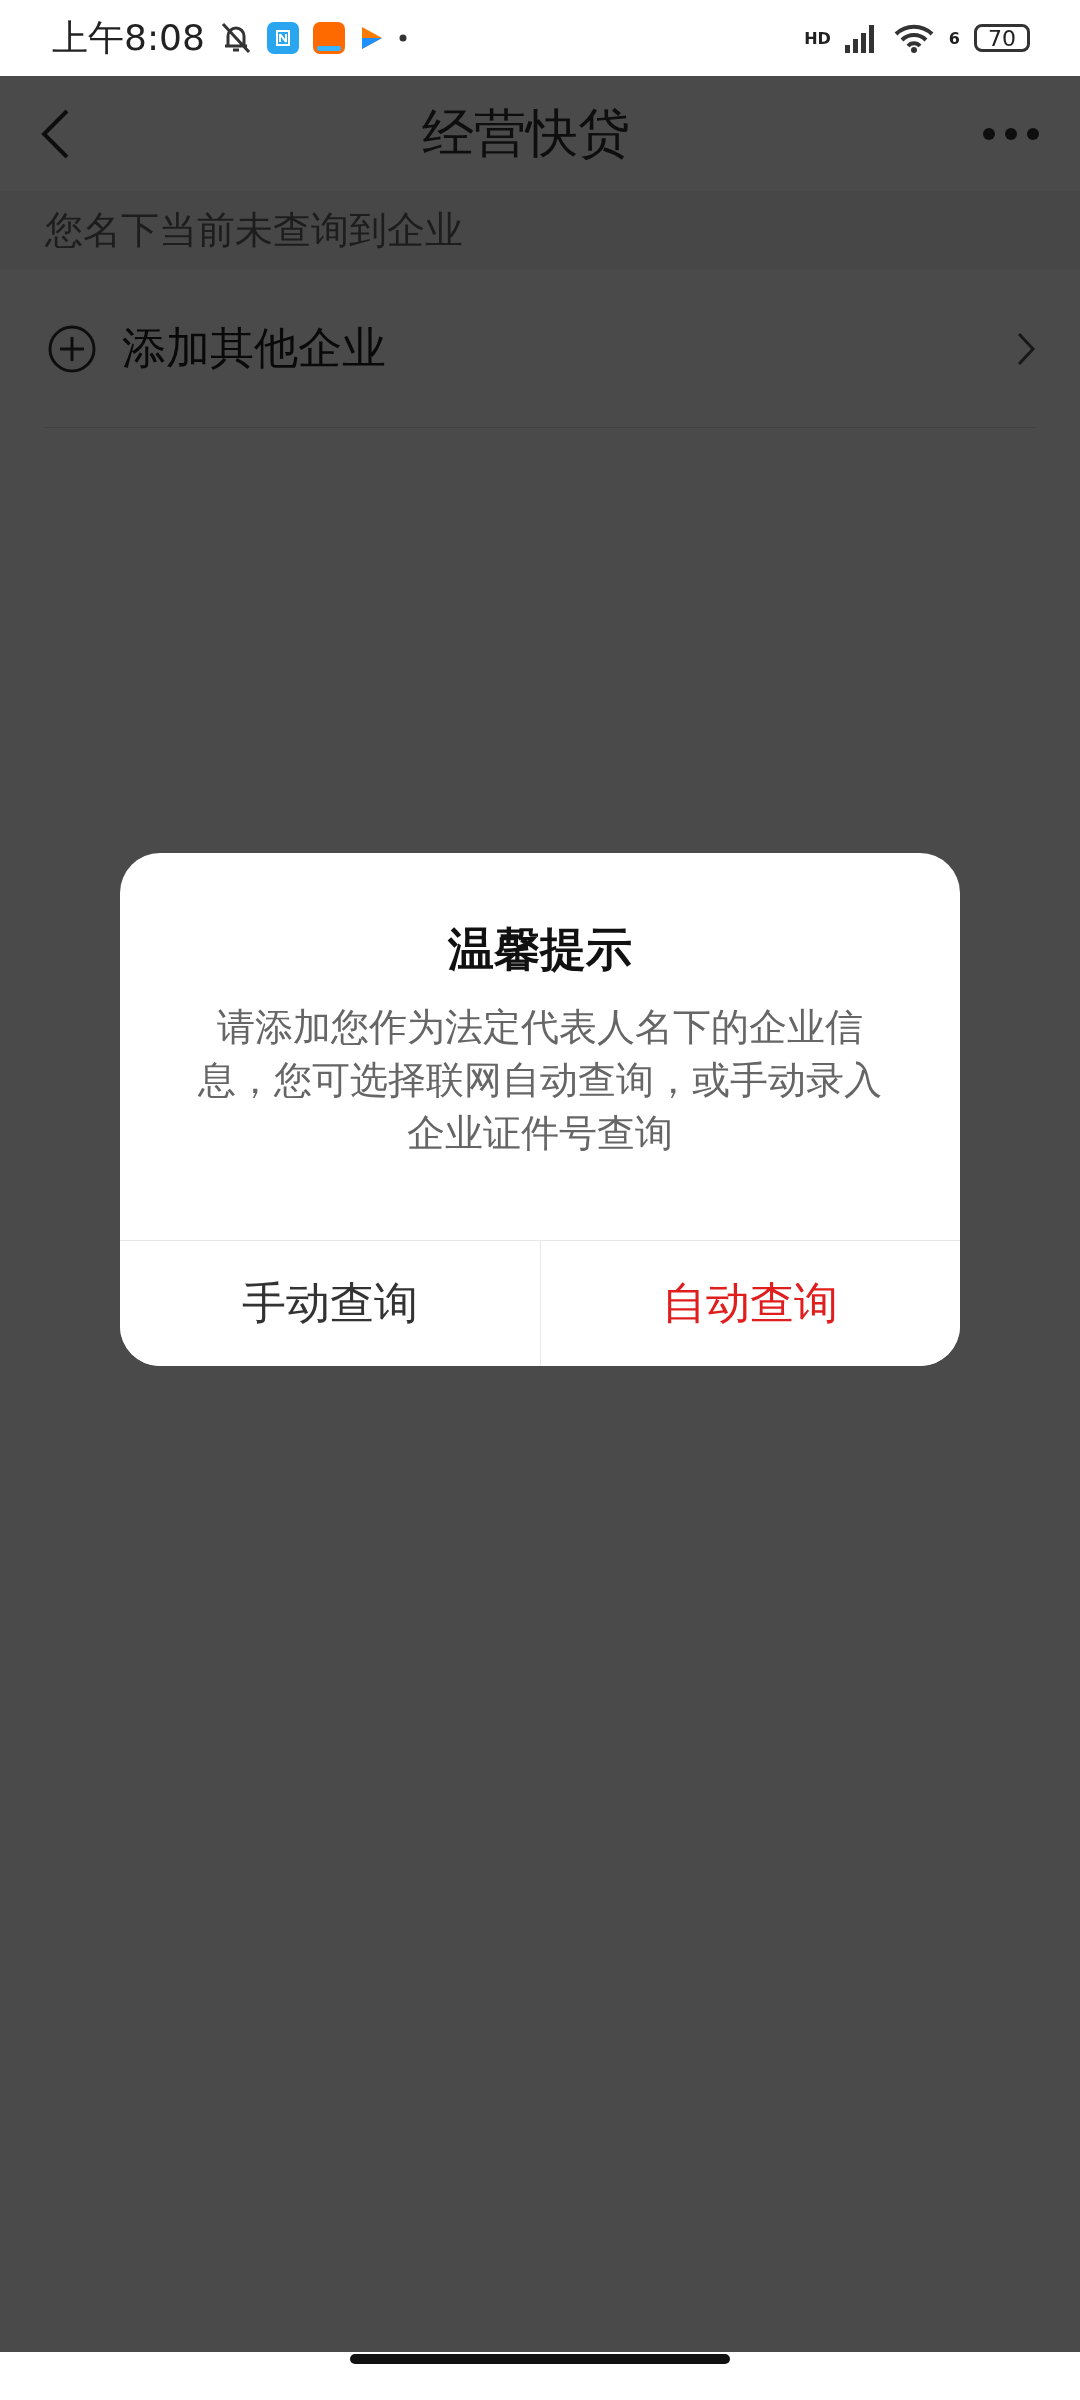 The height and width of the screenshot is (2400, 1080). I want to click on wifi-icon, so click(913, 38).